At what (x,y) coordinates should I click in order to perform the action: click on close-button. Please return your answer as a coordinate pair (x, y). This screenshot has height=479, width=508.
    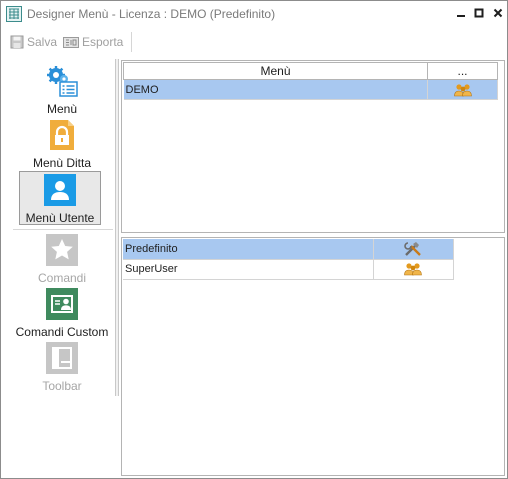
    Looking at the image, I should click on (498, 13).